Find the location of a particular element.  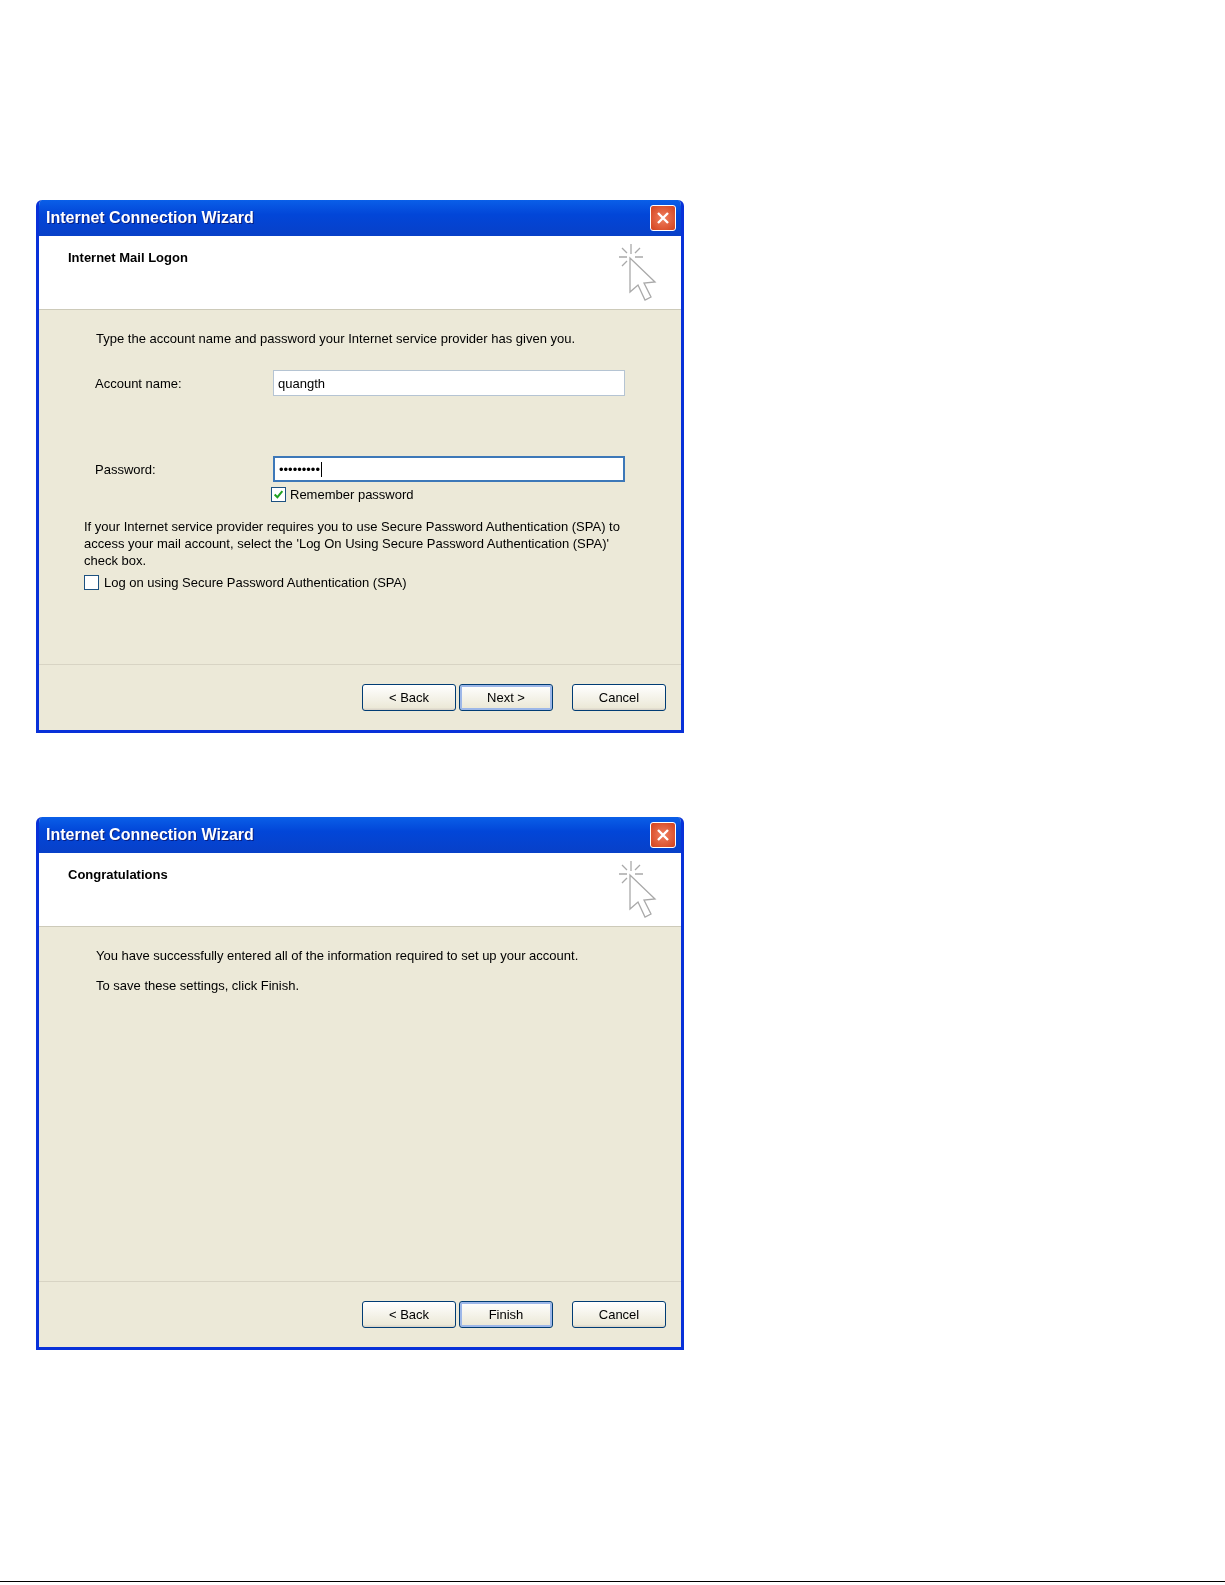

field-label: Password: is located at coordinates (126, 469).